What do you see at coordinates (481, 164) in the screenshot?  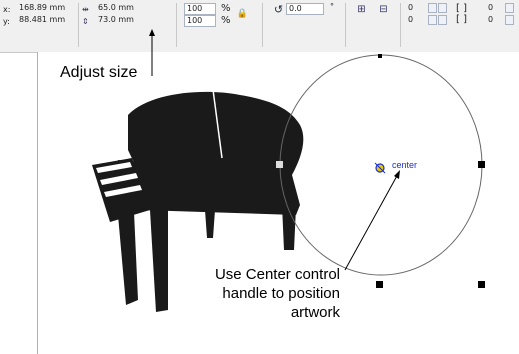 I see `right-handle` at bounding box center [481, 164].